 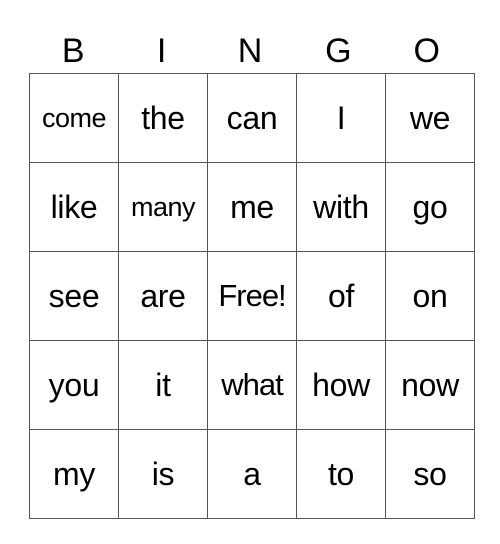 I want to click on card-cell: go, so click(x=430, y=207).